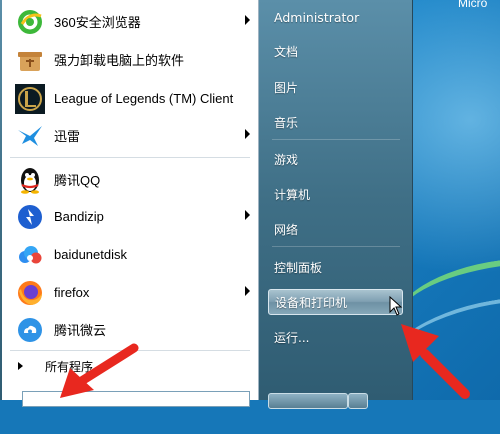 Image resolution: width=500 pixels, height=434 pixels. I want to click on shutdown-button, so click(308, 401).